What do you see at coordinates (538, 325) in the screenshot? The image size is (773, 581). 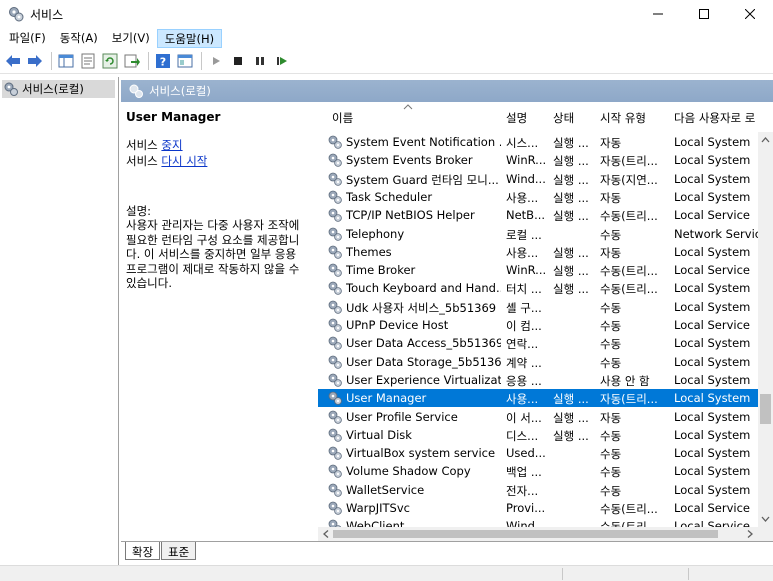 I see `service-row: UPnP Device Host 이 컴... 수동 Local Service` at bounding box center [538, 325].